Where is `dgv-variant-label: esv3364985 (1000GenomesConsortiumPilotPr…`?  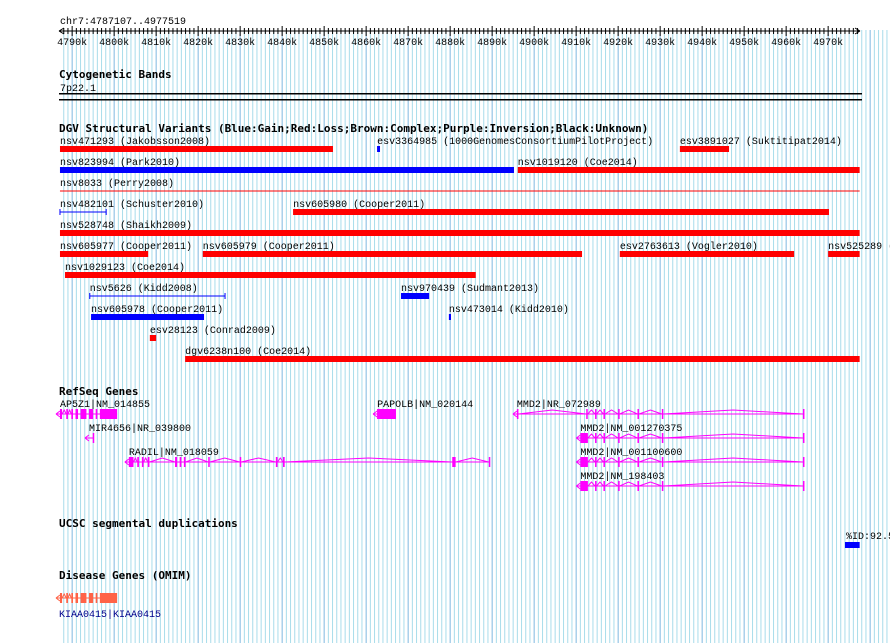 dgv-variant-label: esv3364985 (1000GenomesConsortiumPilotPr… is located at coordinates (515, 142).